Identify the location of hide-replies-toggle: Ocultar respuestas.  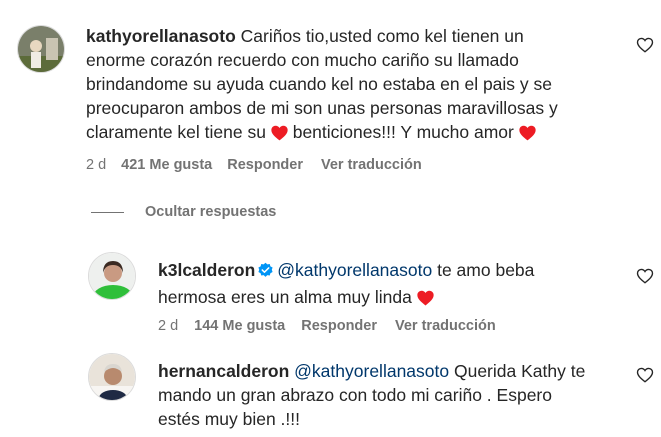
(183, 212).